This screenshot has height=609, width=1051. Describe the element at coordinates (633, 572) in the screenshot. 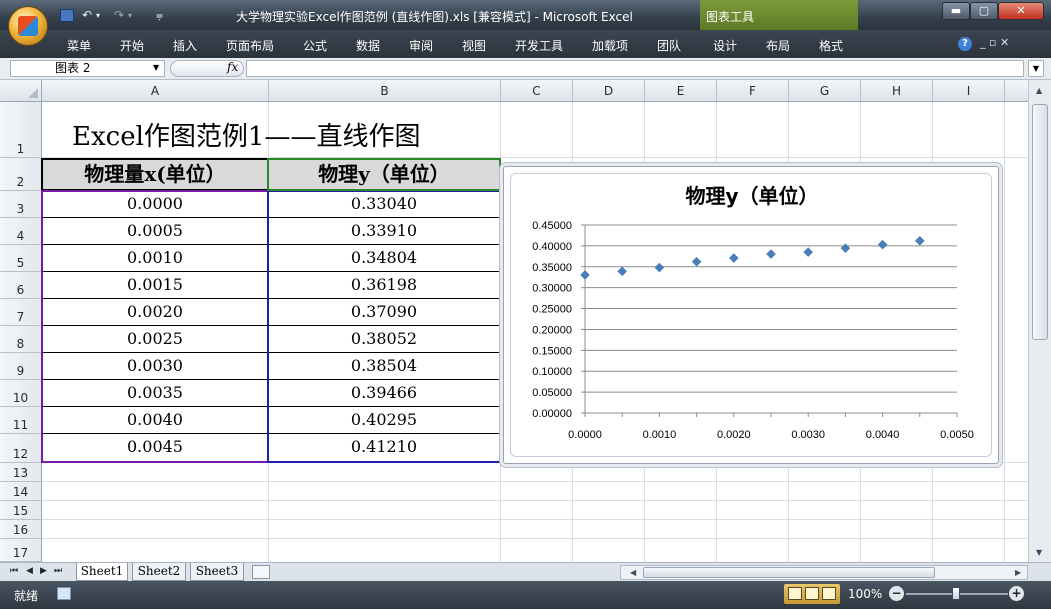

I see `scroll-left-icon: ◀` at that location.